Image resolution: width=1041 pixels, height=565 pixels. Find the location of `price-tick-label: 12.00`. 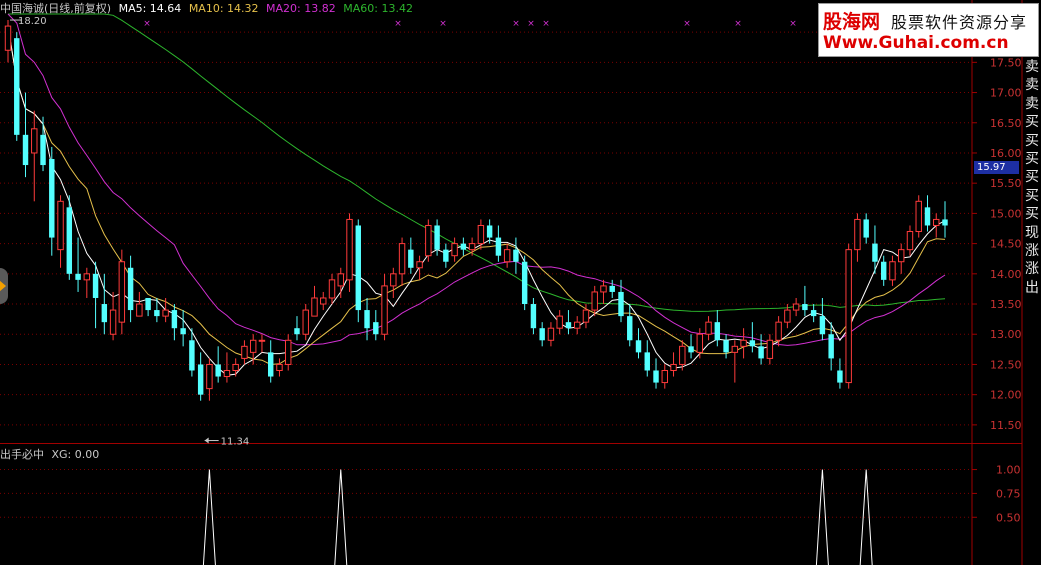

price-tick-label: 12.00 is located at coordinates (1006, 395).